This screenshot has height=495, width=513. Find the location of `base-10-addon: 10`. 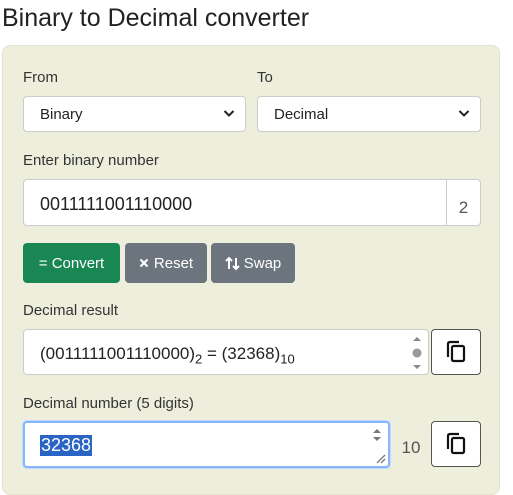

base-10-addon: 10 is located at coordinates (411, 447).